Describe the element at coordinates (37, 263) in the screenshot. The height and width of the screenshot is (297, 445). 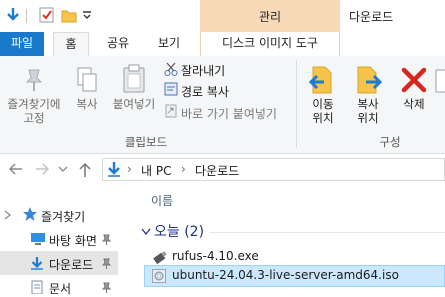
I see `downloads-icon` at that location.